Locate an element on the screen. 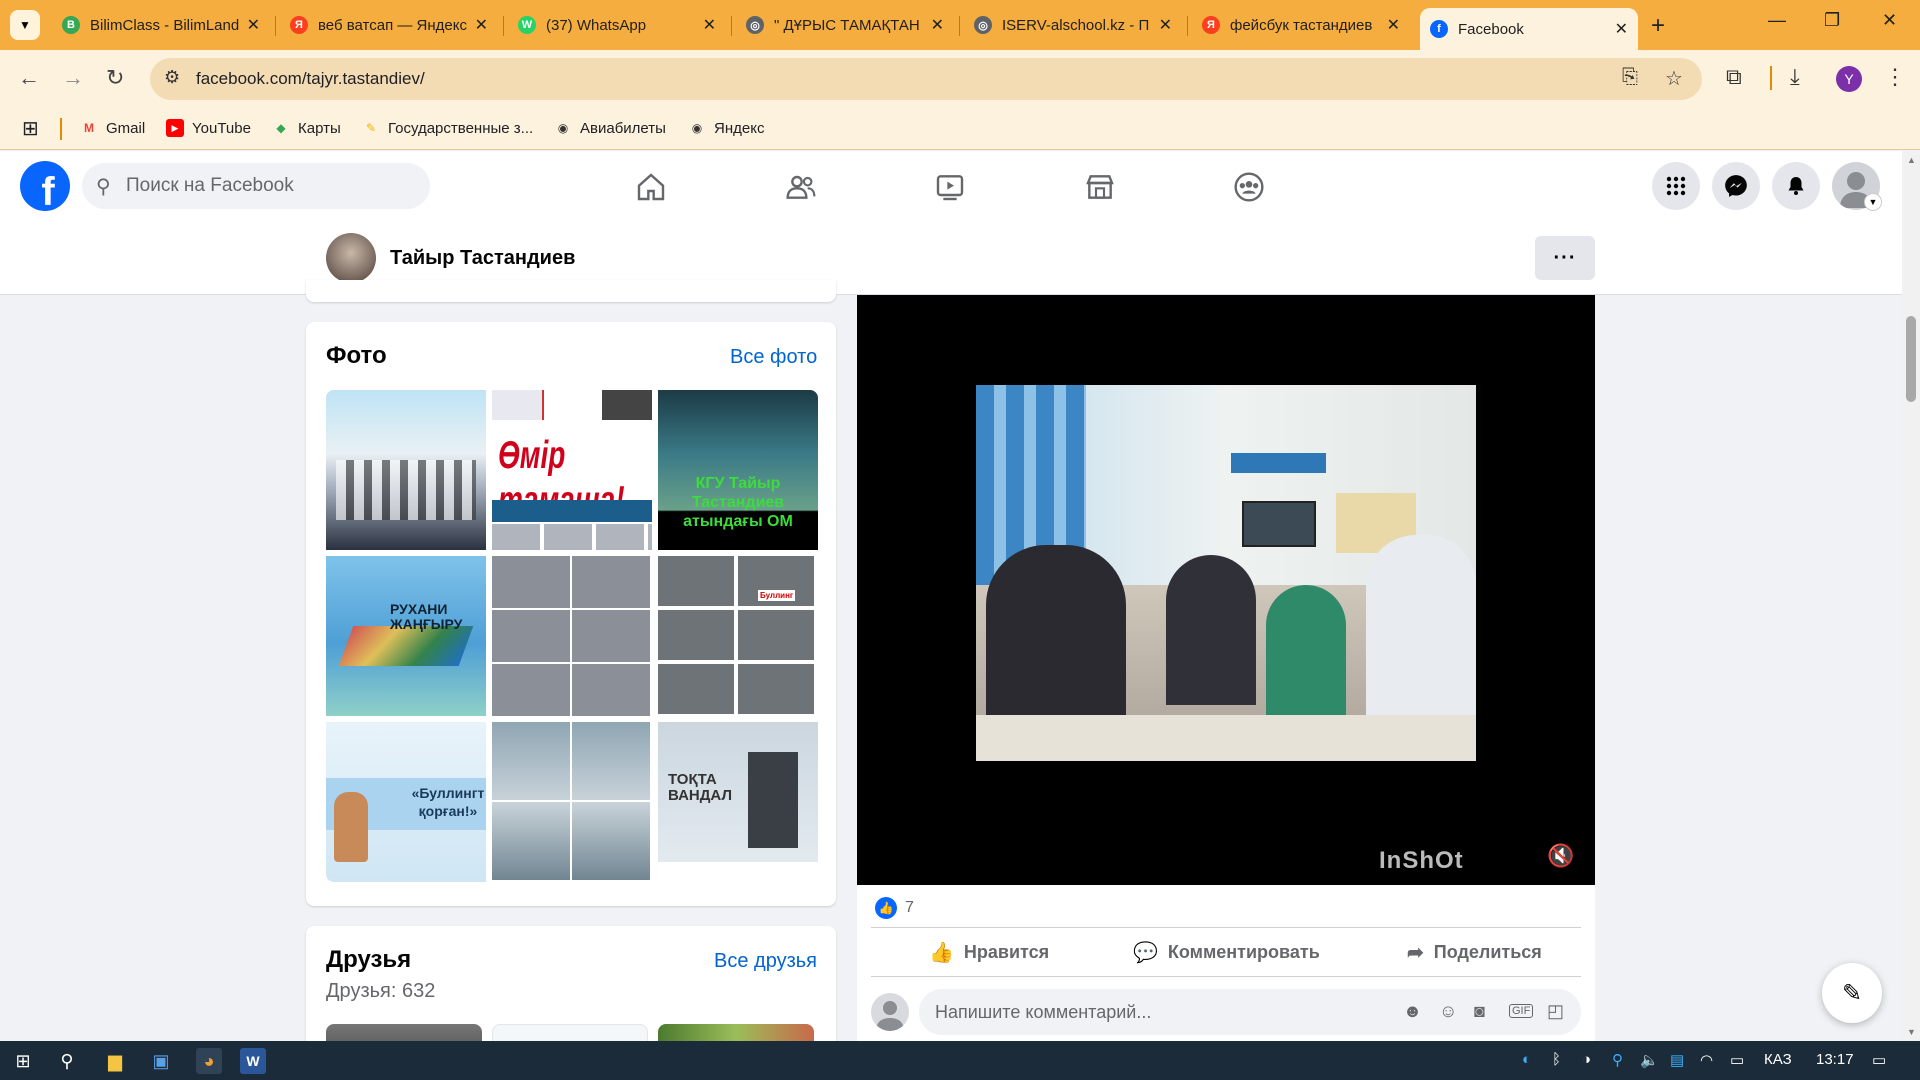 The height and width of the screenshot is (1080, 1920). photo-thumbnail: Өмір тамаша! is located at coordinates (572, 470).